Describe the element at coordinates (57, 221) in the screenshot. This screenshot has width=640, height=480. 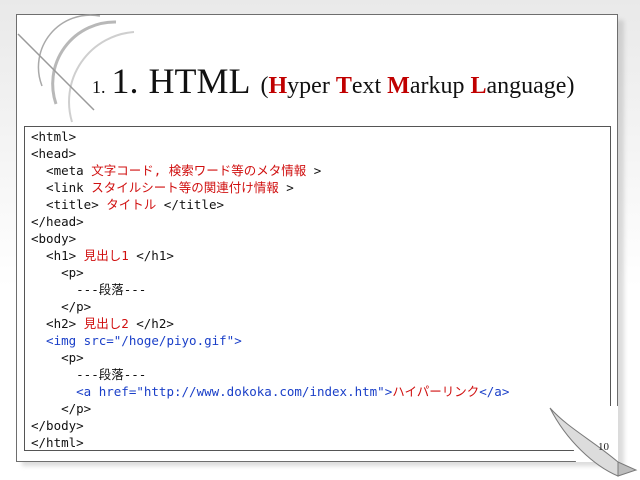
I see `code-line: </head>` at that location.